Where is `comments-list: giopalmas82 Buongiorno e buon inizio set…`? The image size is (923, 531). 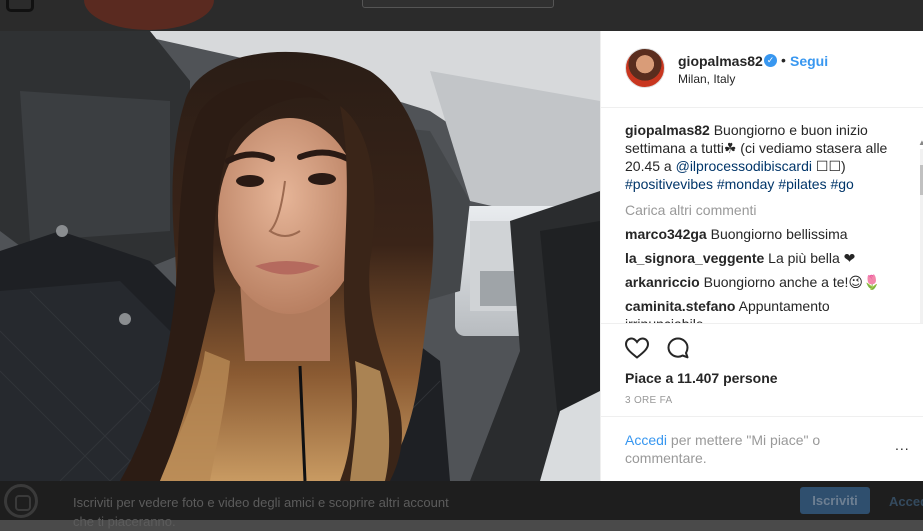
comments-list: giopalmas82 Buongiorno e buon inizio set… is located at coordinates (760, 222).